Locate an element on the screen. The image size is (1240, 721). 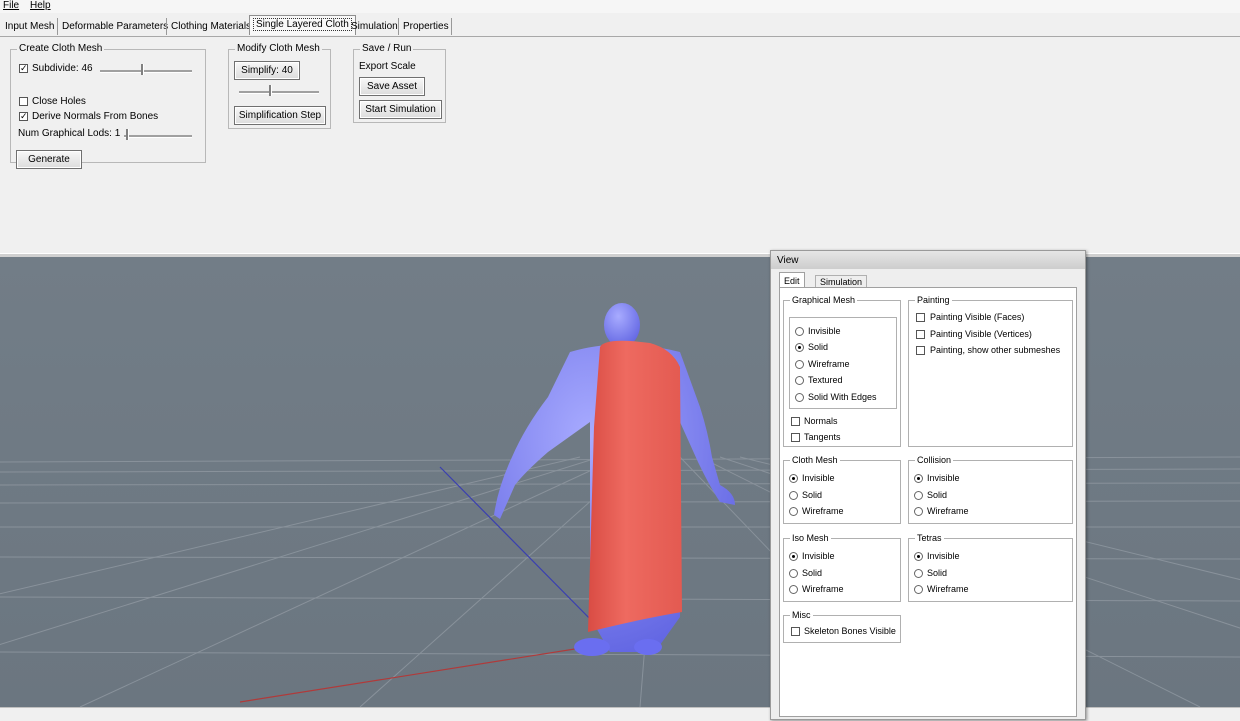
start-simulation-button: Start Simulation is located at coordinates (400, 109).